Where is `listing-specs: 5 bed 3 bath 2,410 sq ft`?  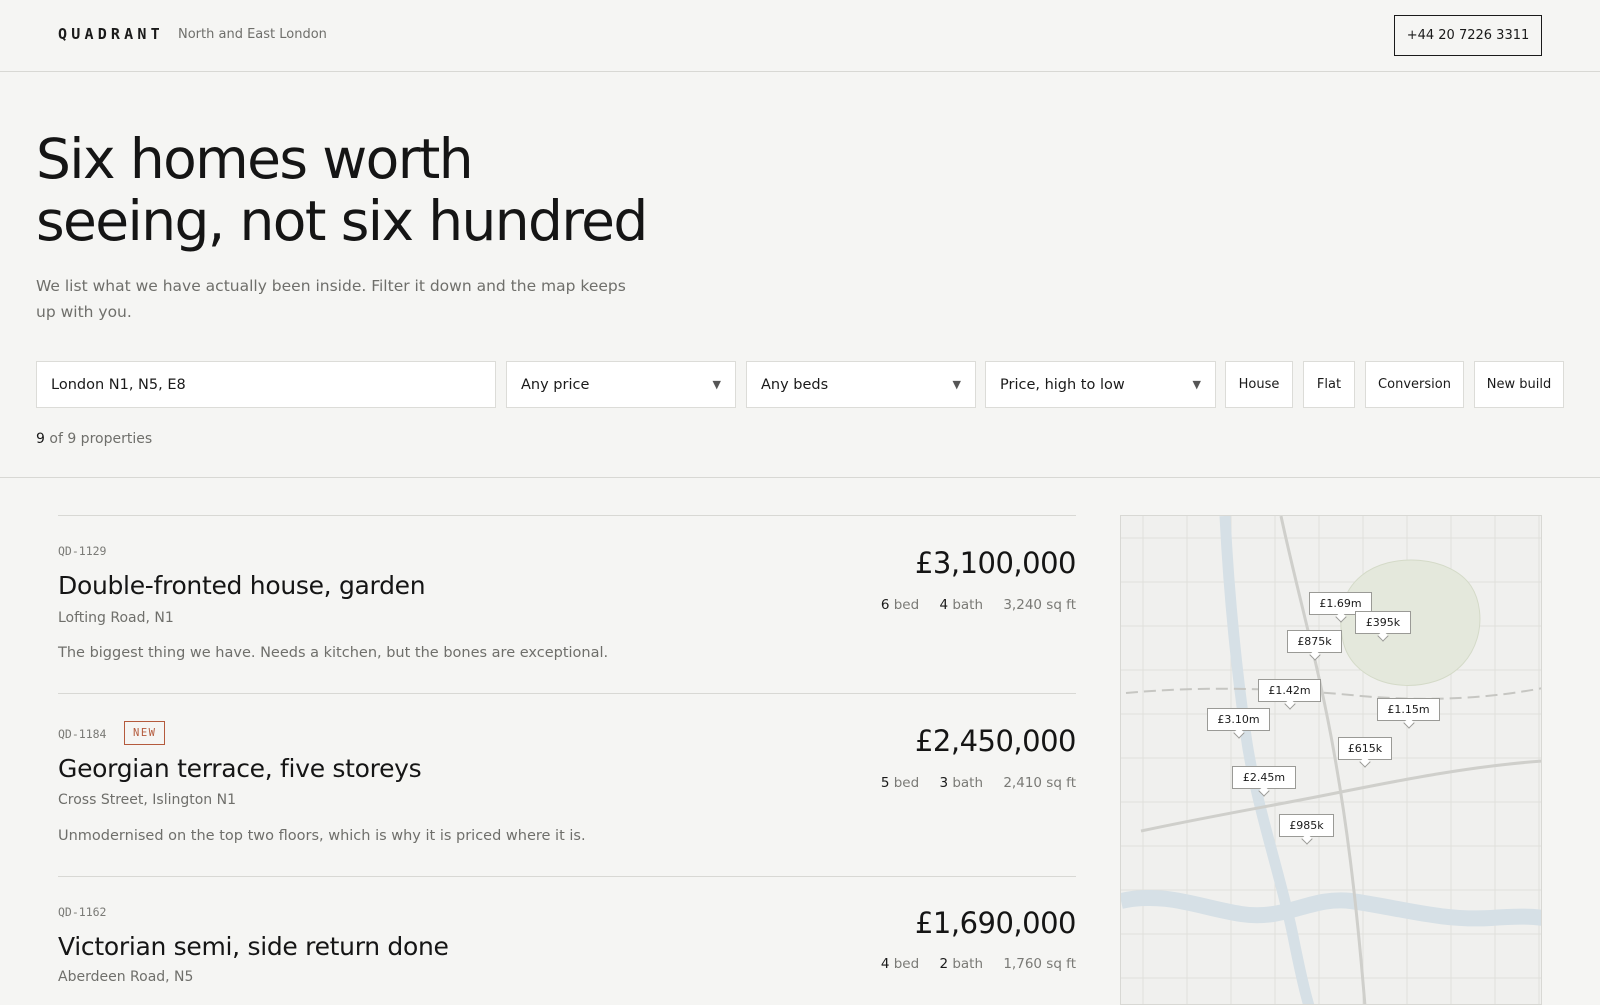
listing-specs: 5 bed 3 bath 2,410 sq ft is located at coordinates (978, 783).